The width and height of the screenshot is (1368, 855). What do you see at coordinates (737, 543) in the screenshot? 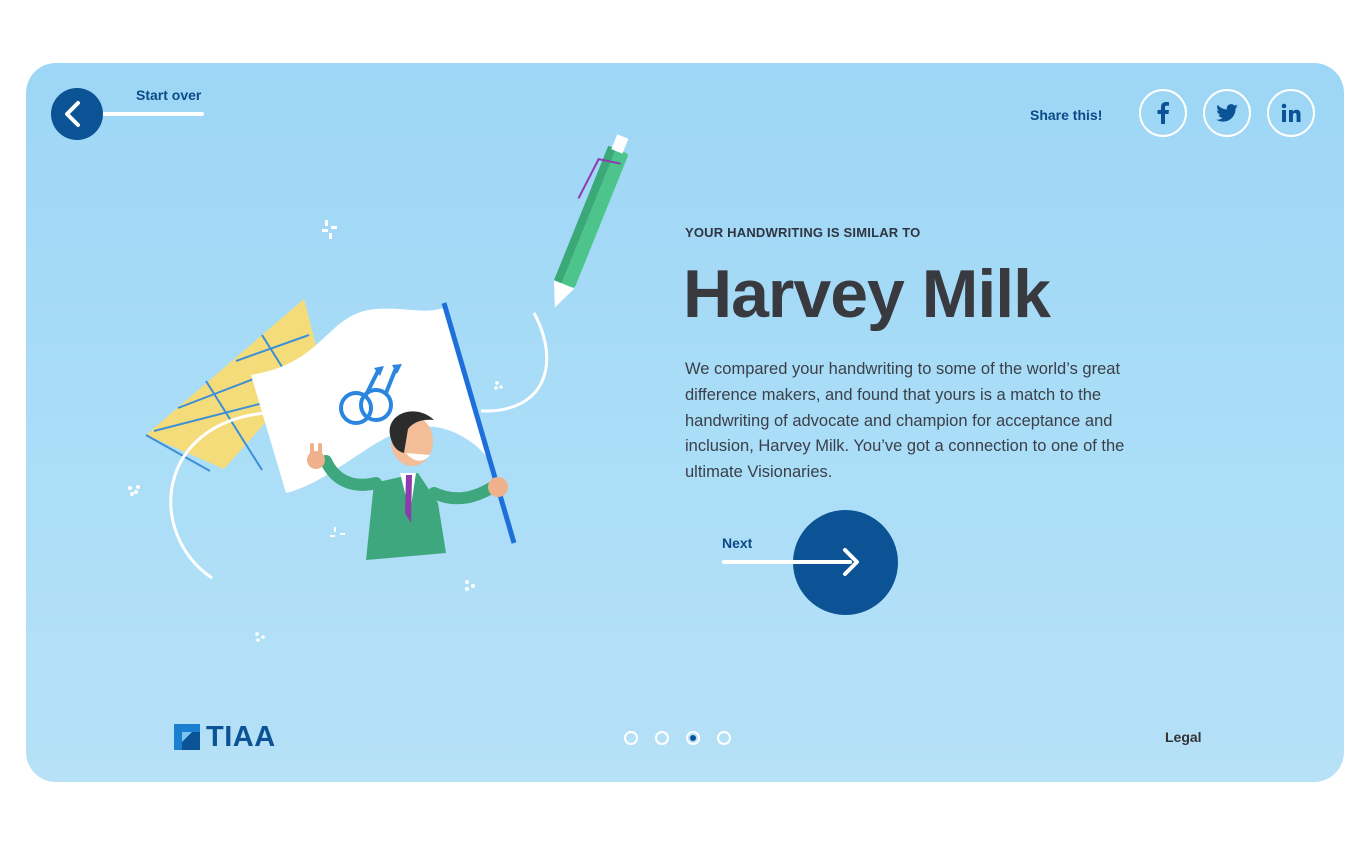
I see `next-label: Next` at bounding box center [737, 543].